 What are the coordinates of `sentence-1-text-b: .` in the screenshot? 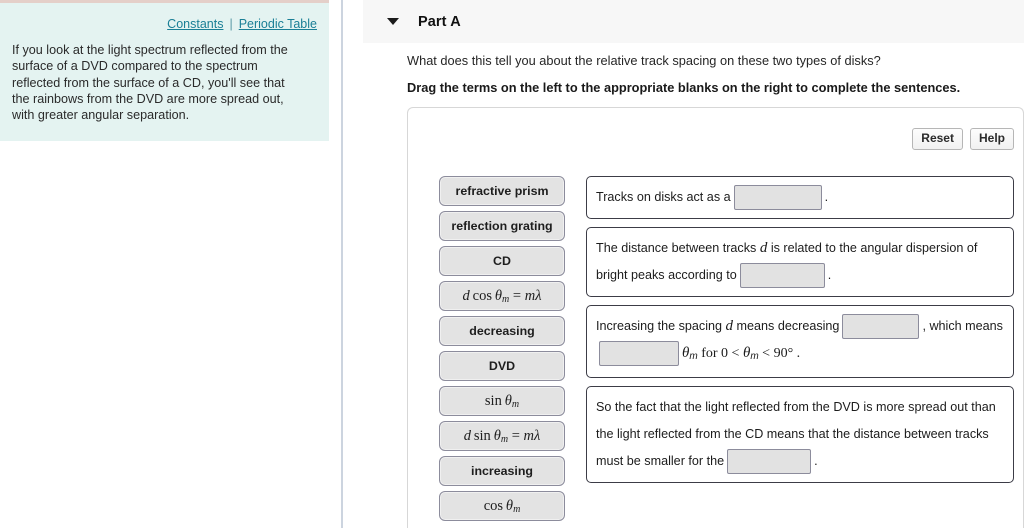 It's located at (826, 197).